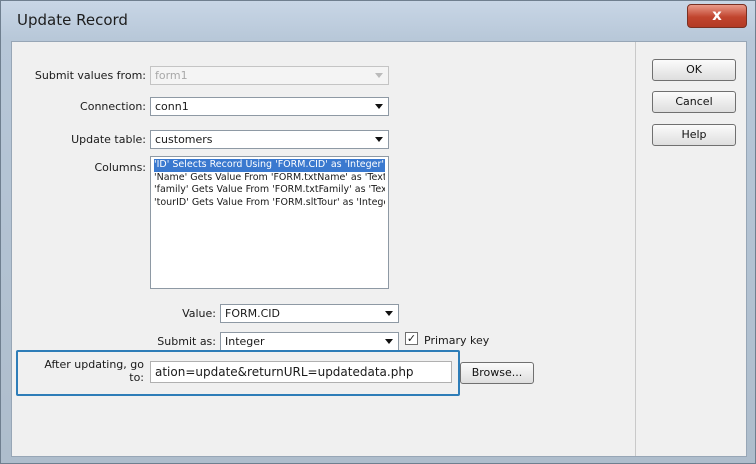 This screenshot has width=756, height=464. What do you see at coordinates (269, 139) in the screenshot?
I see `update-table-select: customers` at bounding box center [269, 139].